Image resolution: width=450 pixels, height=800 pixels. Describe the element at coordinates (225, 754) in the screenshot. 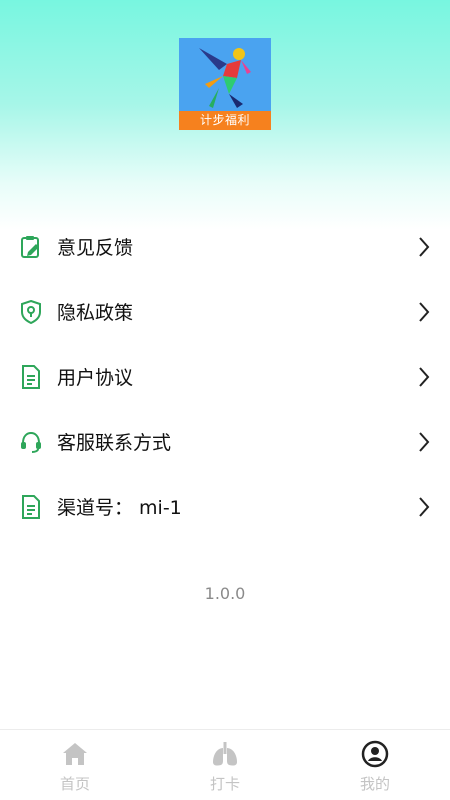

I see `lungs-icon` at that location.